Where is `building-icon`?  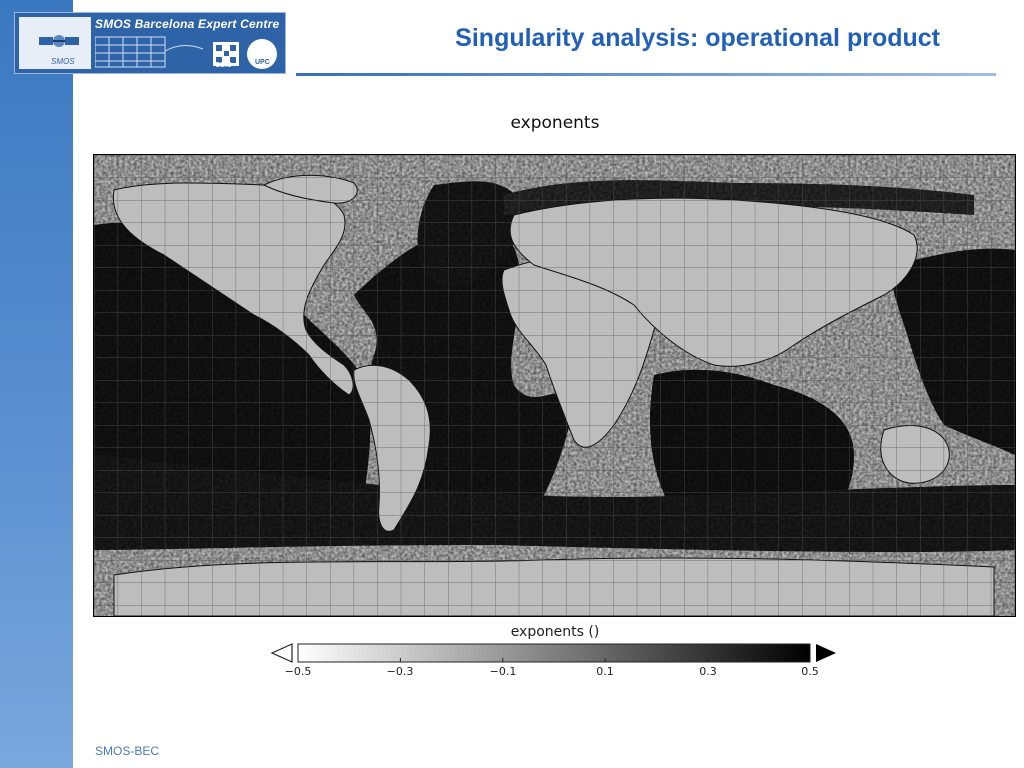 building-icon is located at coordinates (149, 52).